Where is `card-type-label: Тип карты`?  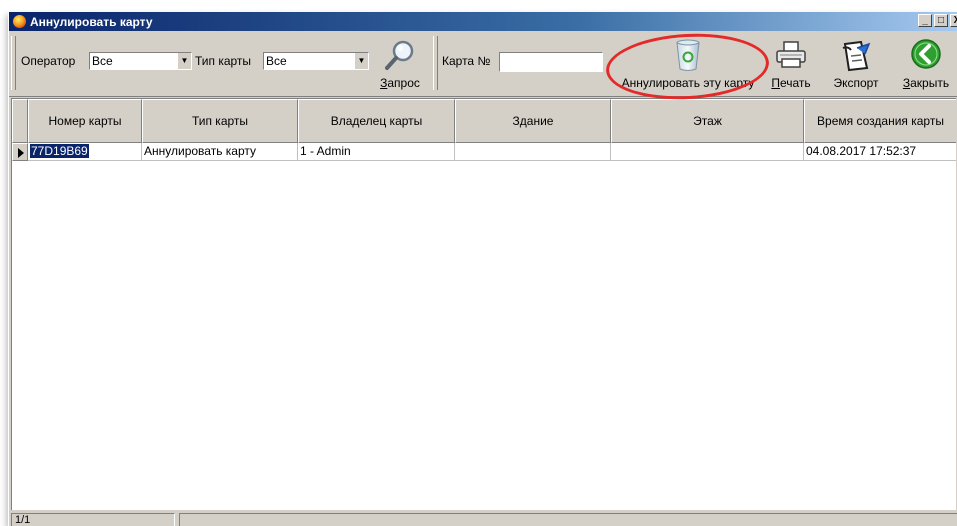 card-type-label: Тип карты is located at coordinates (223, 61).